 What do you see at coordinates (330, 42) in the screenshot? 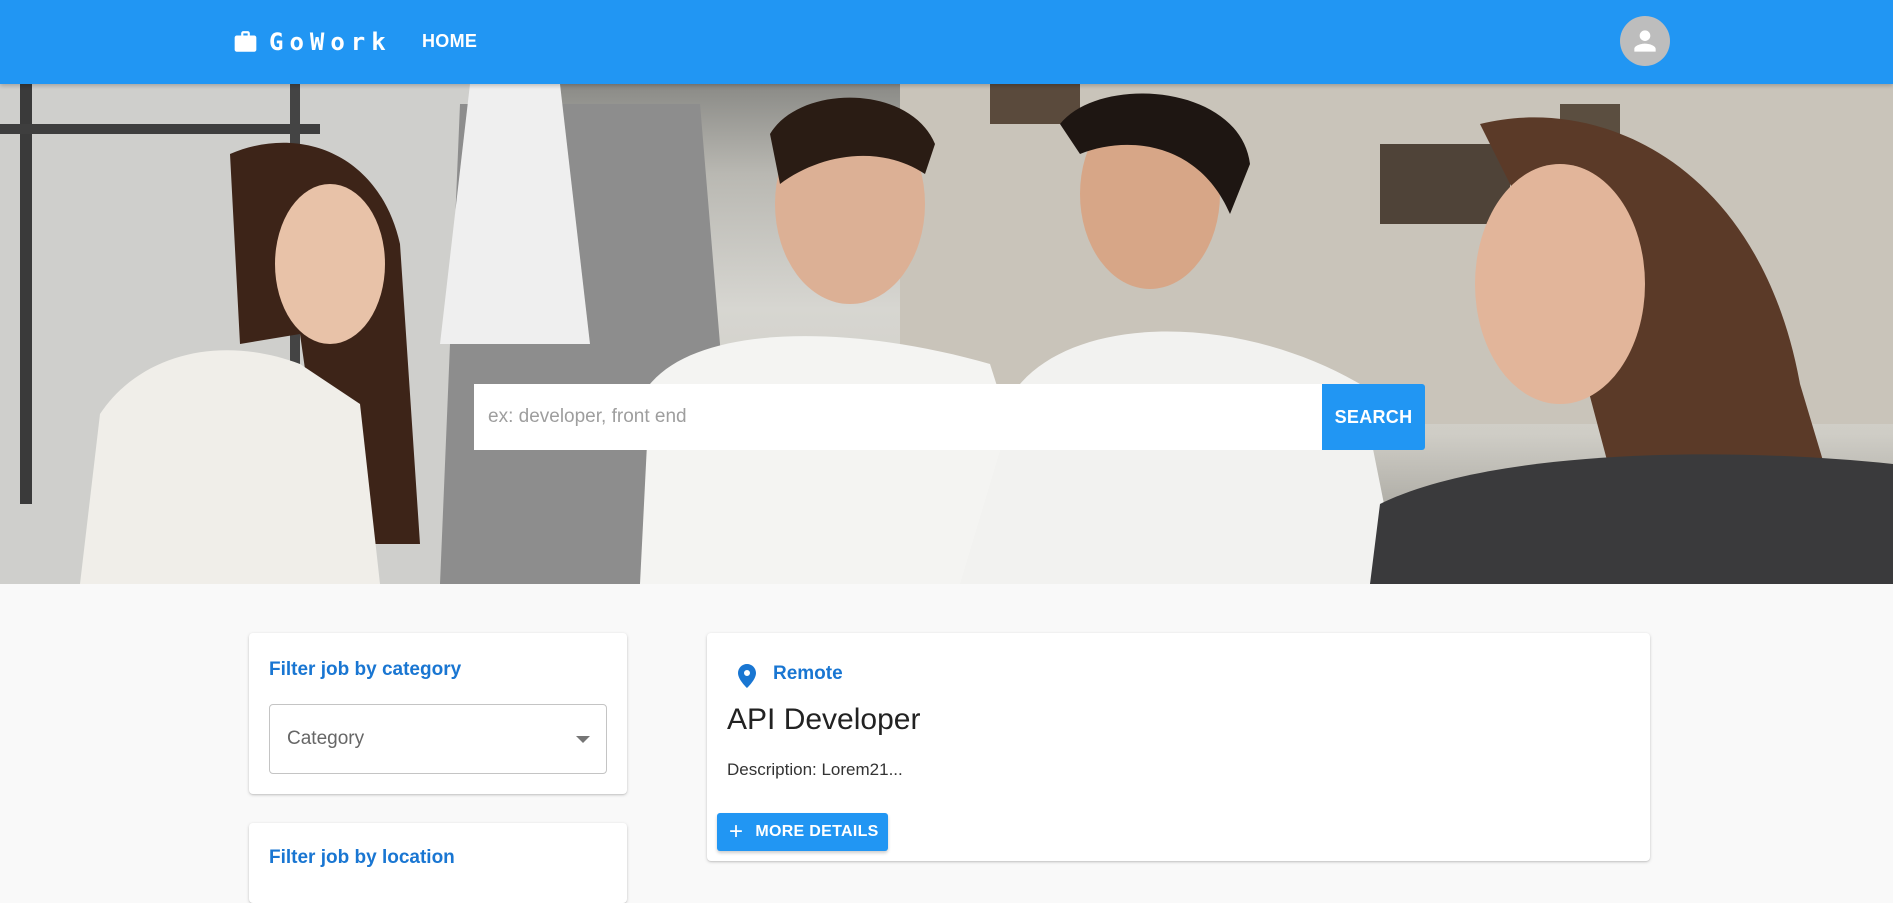
I see `brand-name: GoWork` at bounding box center [330, 42].